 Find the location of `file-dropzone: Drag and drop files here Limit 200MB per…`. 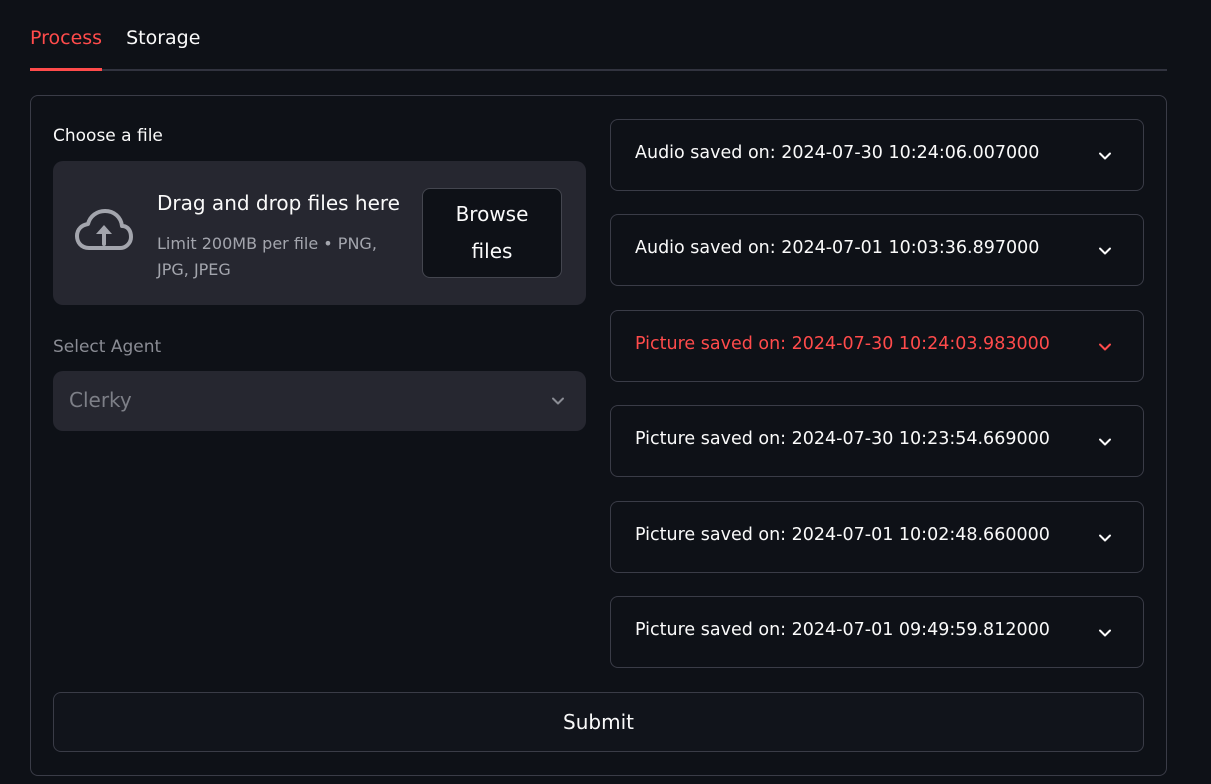

file-dropzone: Drag and drop files here Limit 200MB per… is located at coordinates (319, 233).